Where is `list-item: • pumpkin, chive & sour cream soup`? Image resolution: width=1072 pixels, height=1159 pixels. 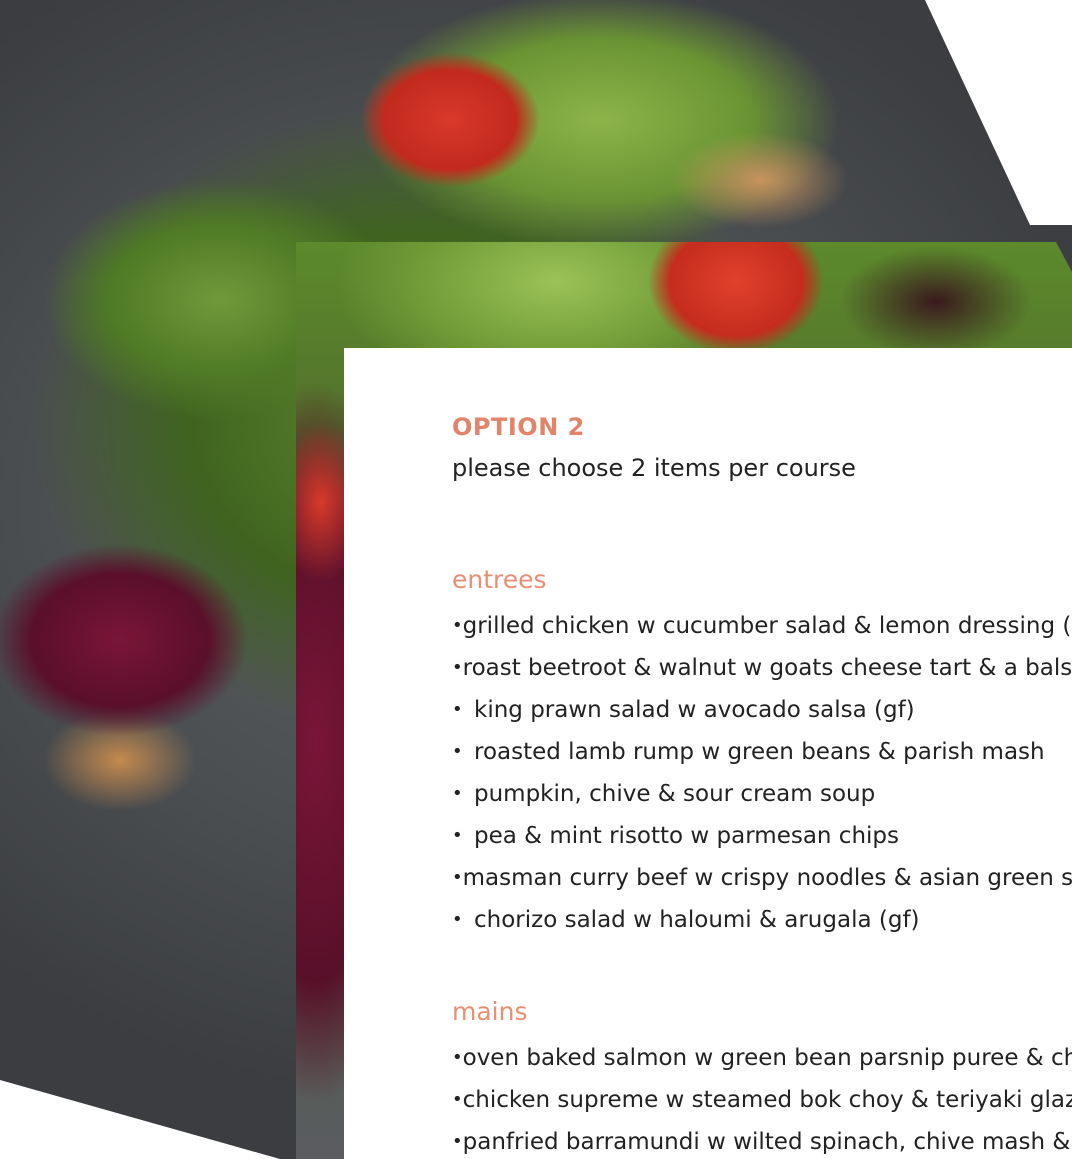 list-item: • pumpkin, chive & sour cream soup is located at coordinates (762, 794).